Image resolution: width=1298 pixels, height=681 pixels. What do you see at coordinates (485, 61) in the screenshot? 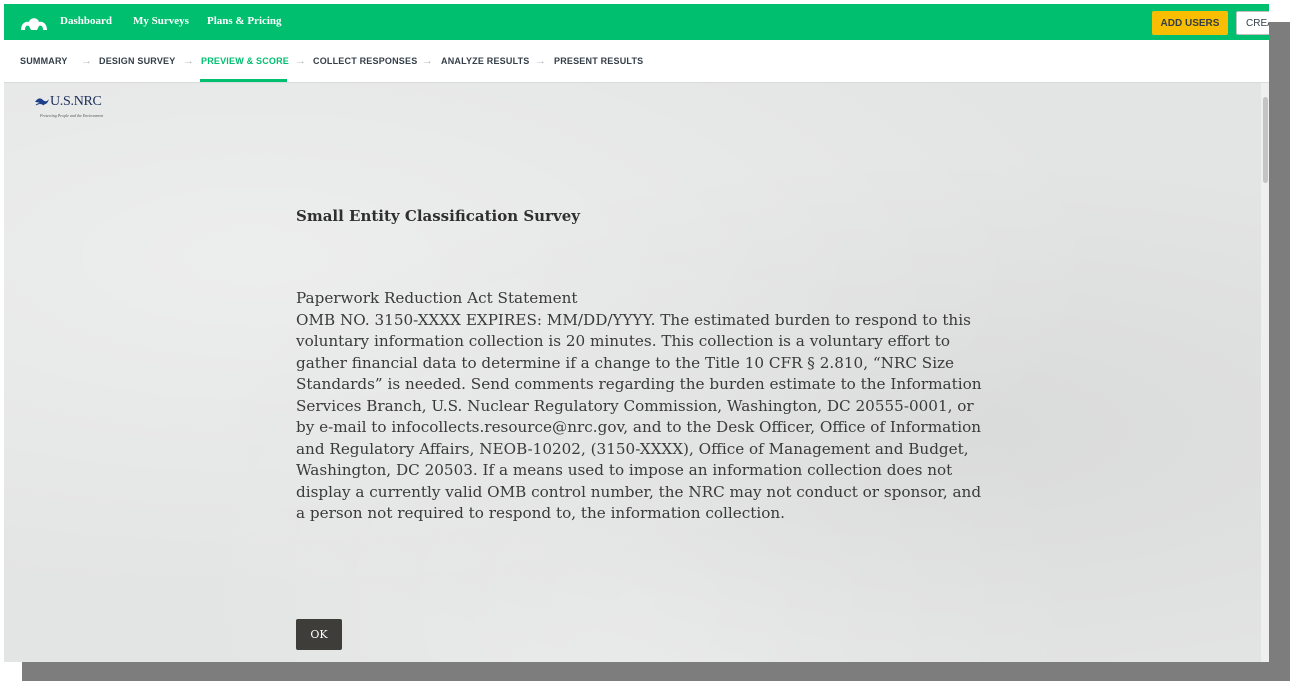
I see `step-analyze-results: ANALYZE RESULTS` at bounding box center [485, 61].